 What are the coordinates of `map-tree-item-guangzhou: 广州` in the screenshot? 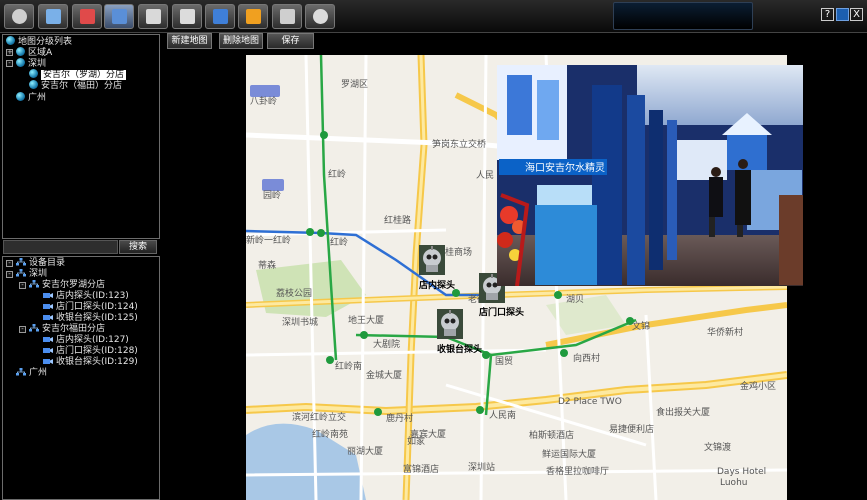 It's located at (31, 97).